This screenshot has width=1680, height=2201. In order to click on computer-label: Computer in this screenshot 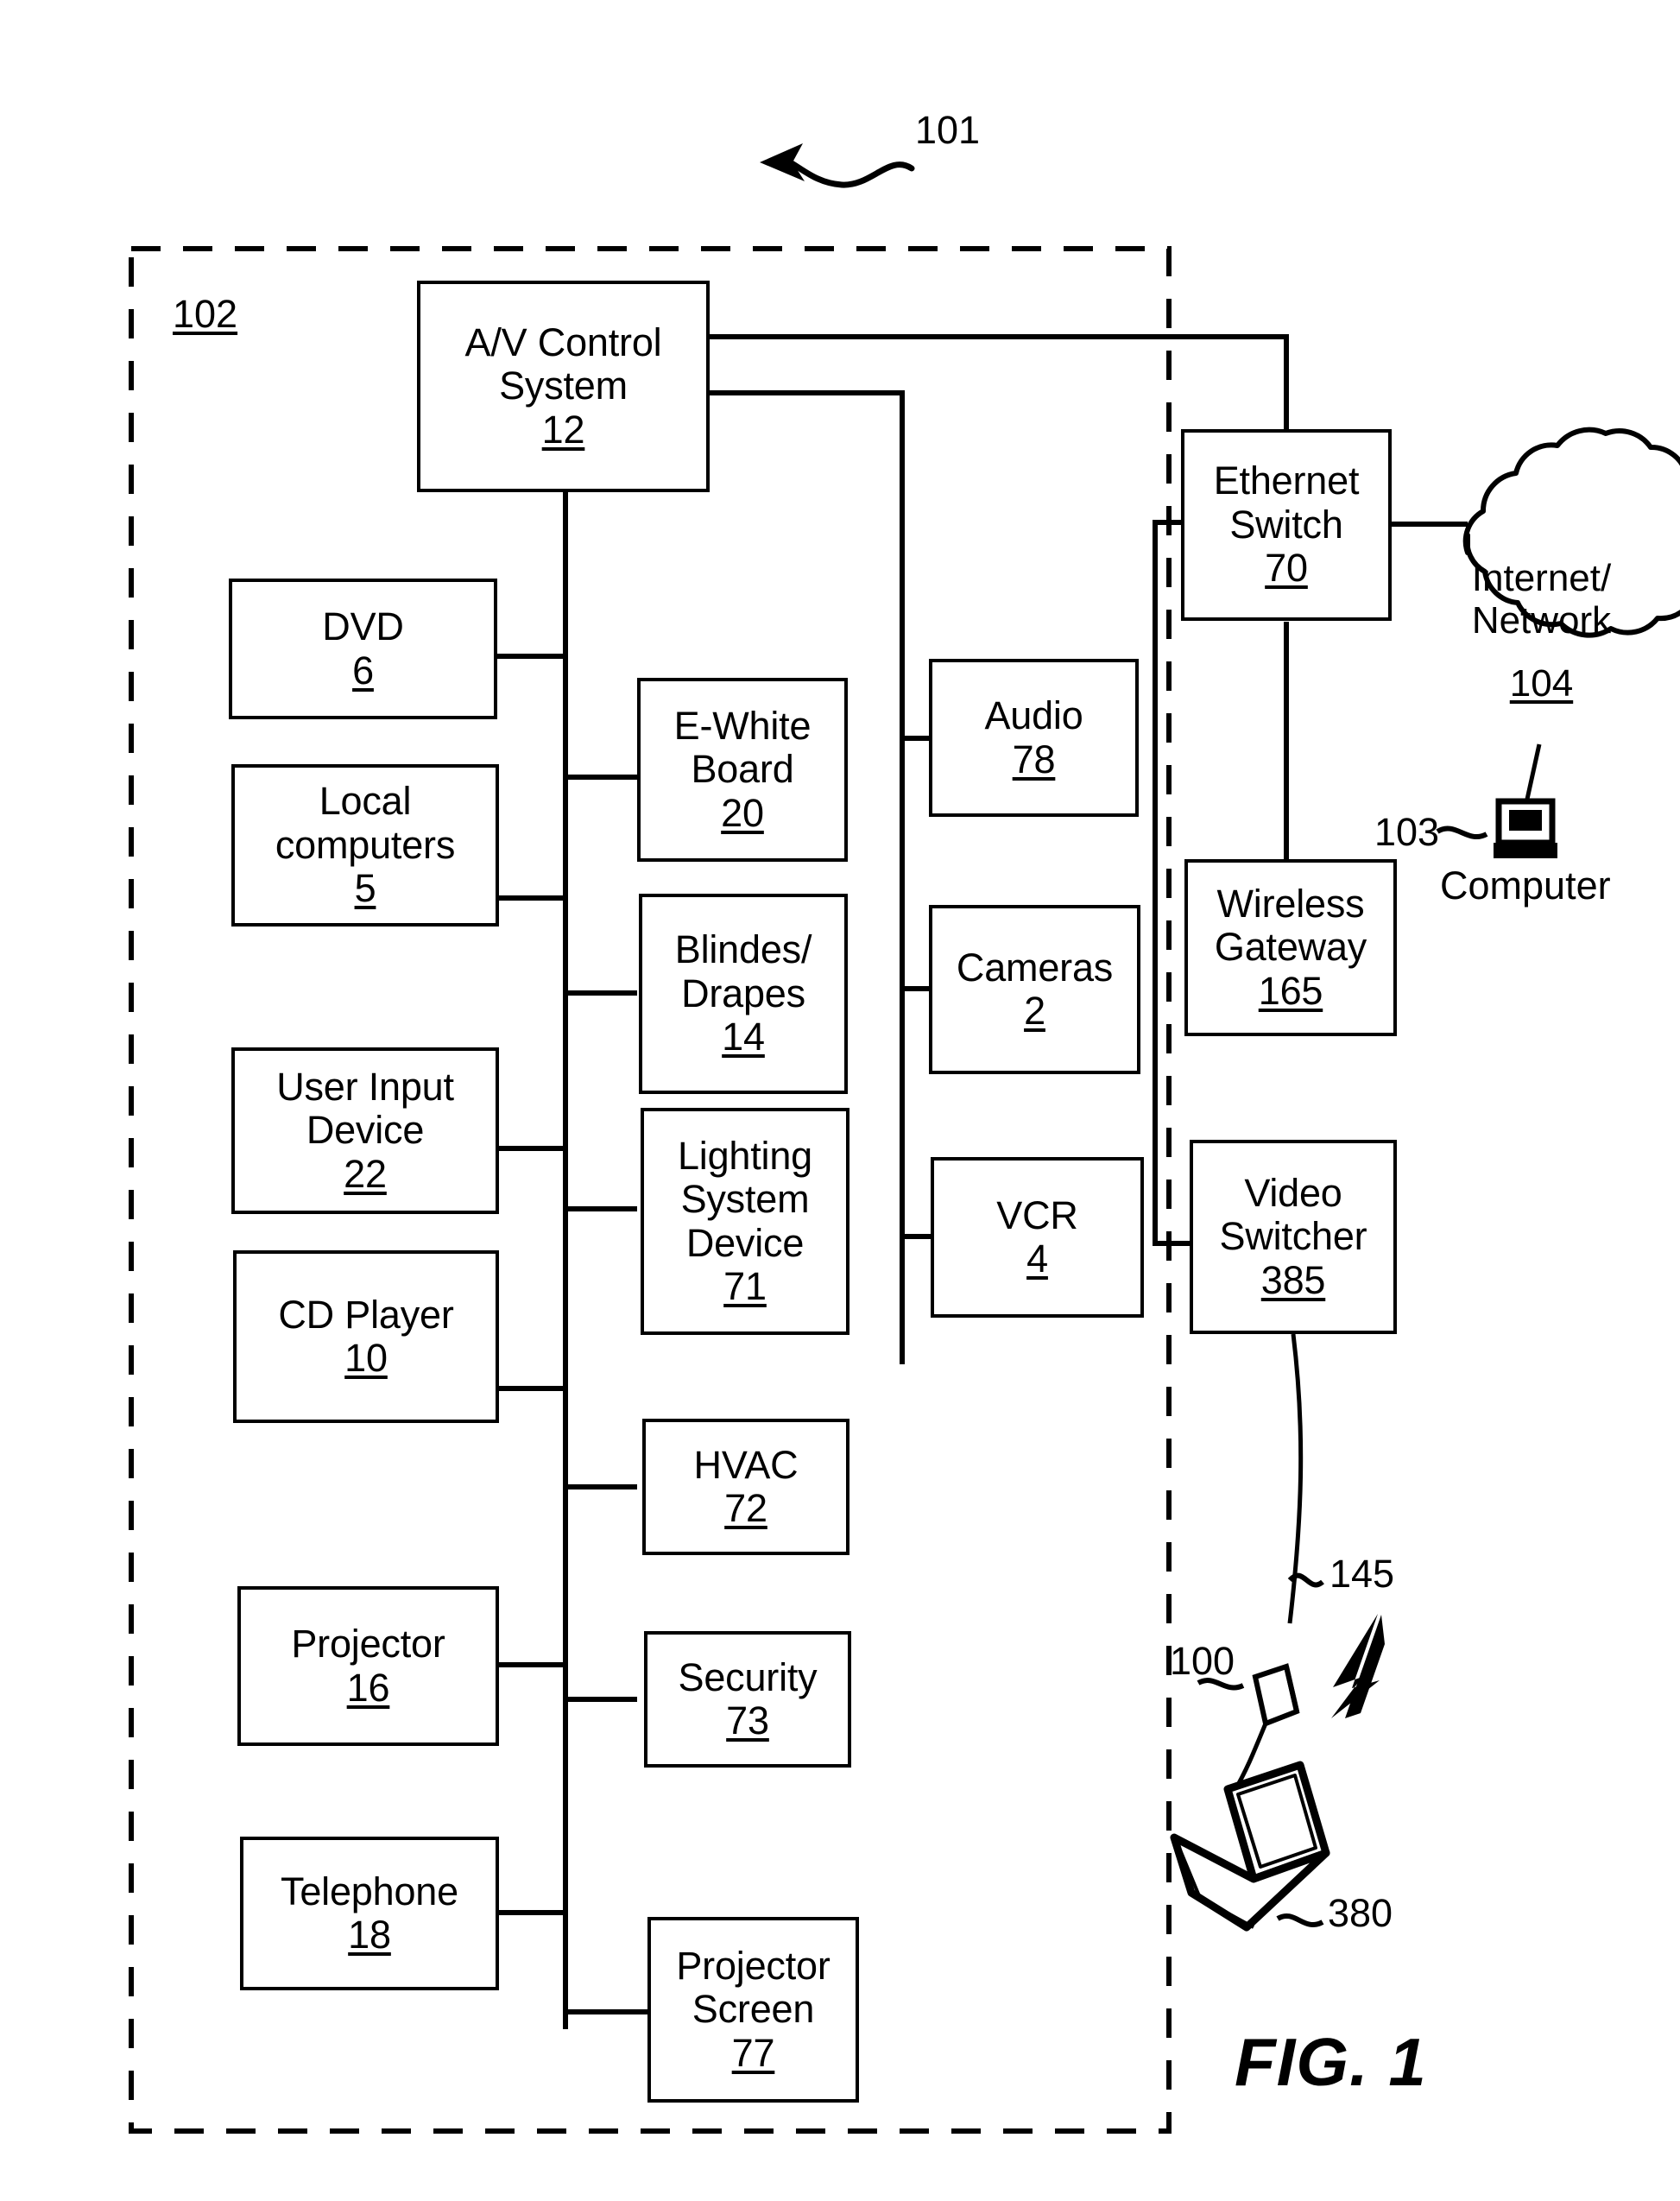, I will do `click(1525, 886)`.